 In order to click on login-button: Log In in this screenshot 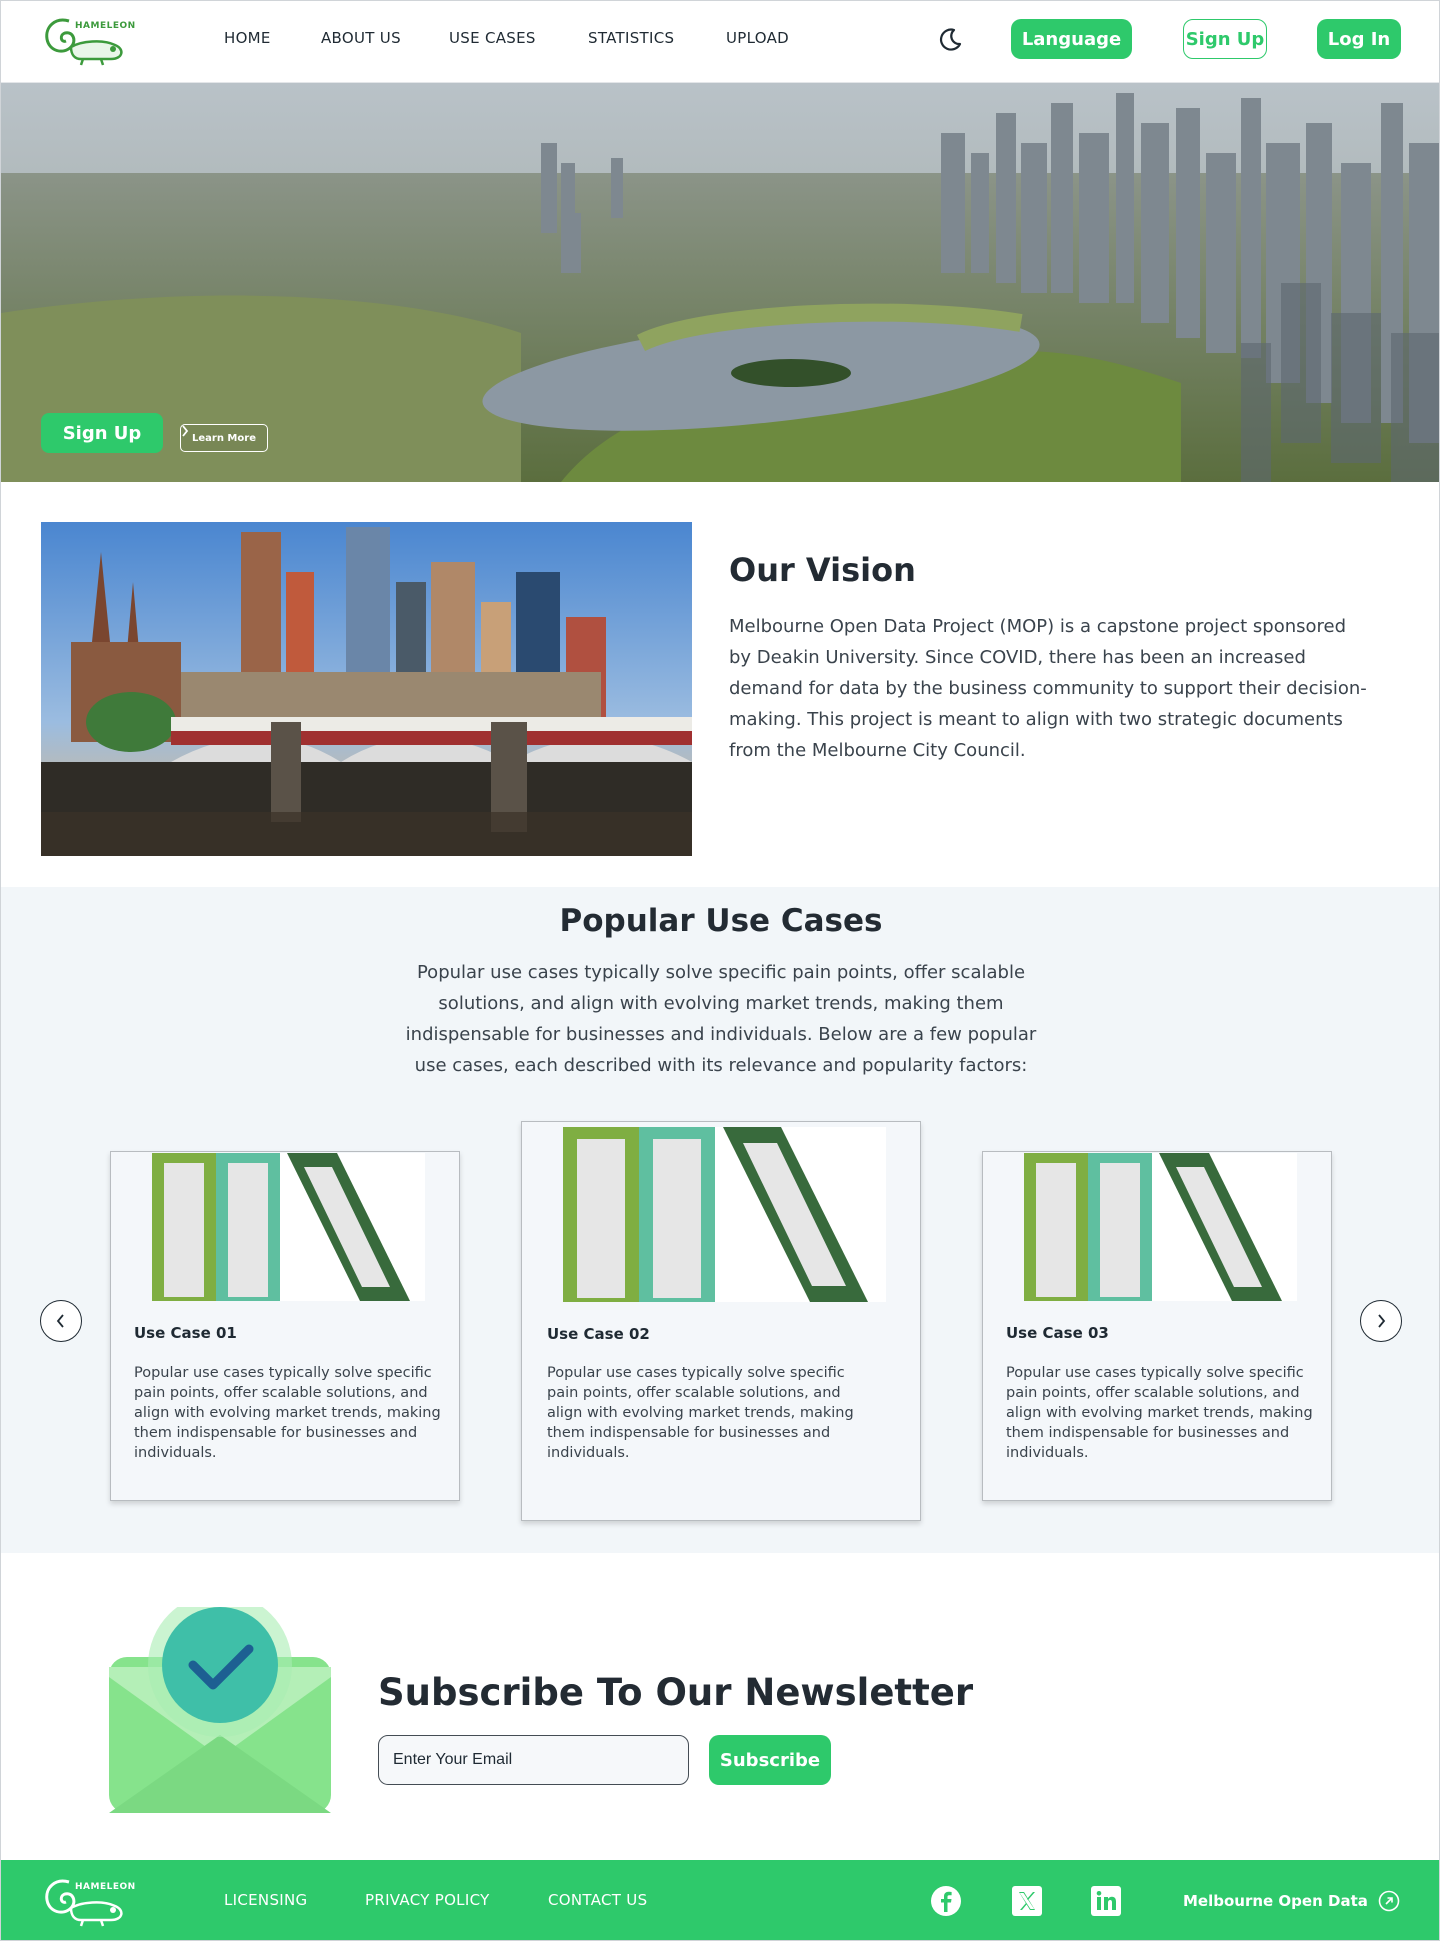, I will do `click(1359, 39)`.